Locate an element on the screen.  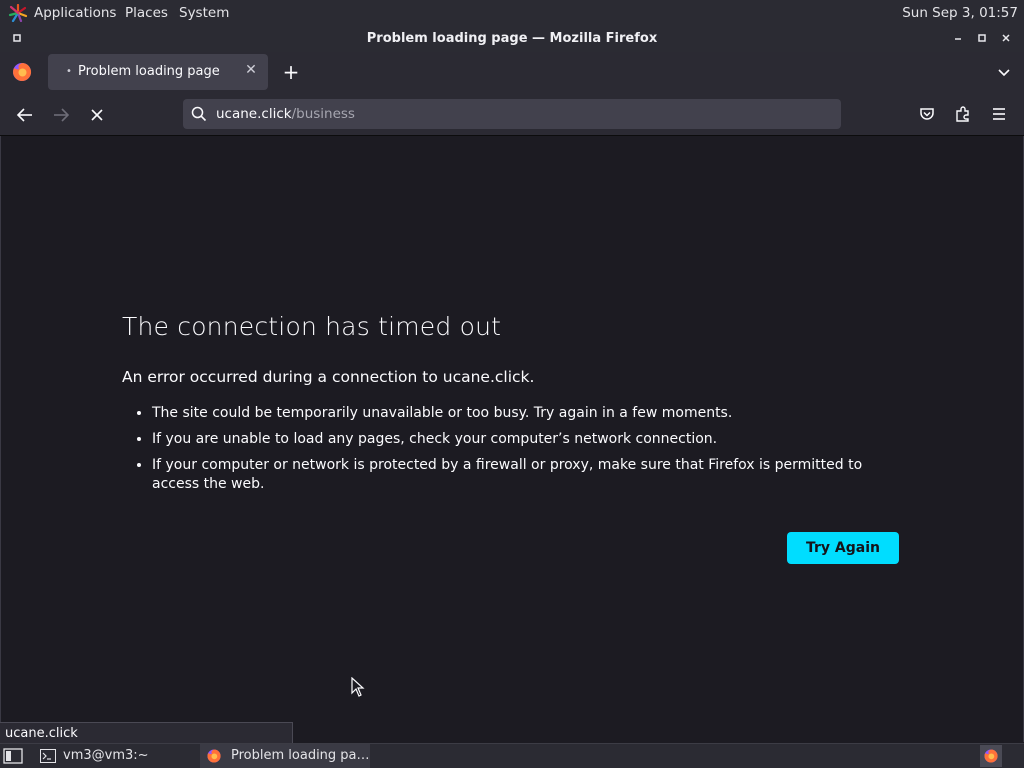
url-host: ucane.click is located at coordinates (254, 114).